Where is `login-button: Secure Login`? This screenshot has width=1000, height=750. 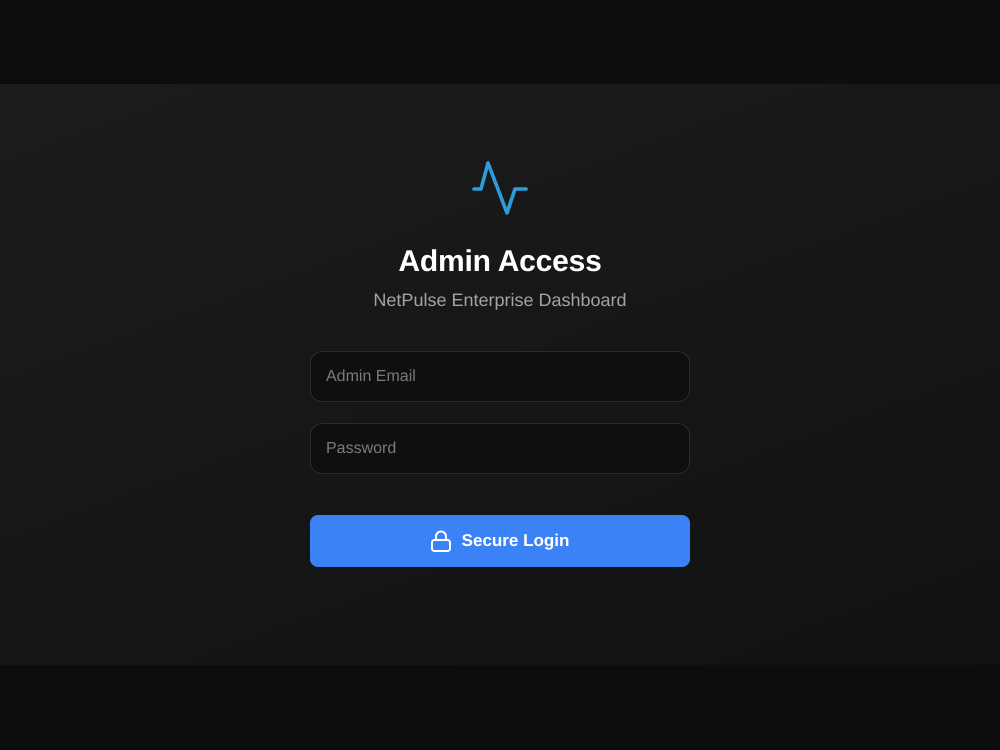
login-button: Secure Login is located at coordinates (500, 541).